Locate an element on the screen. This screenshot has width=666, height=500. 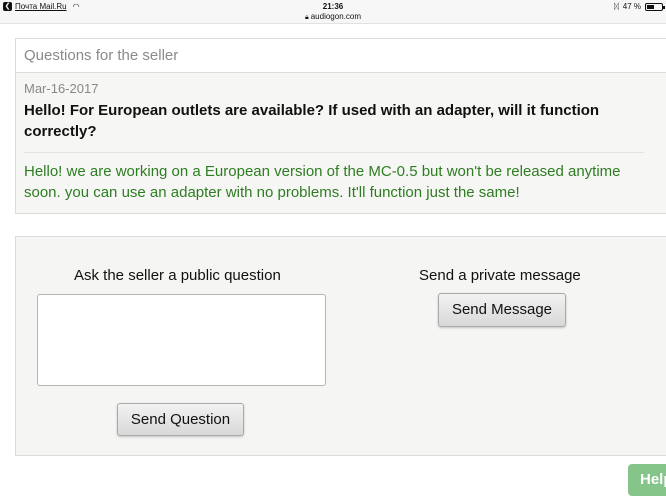
battery-fill is located at coordinates (650, 6).